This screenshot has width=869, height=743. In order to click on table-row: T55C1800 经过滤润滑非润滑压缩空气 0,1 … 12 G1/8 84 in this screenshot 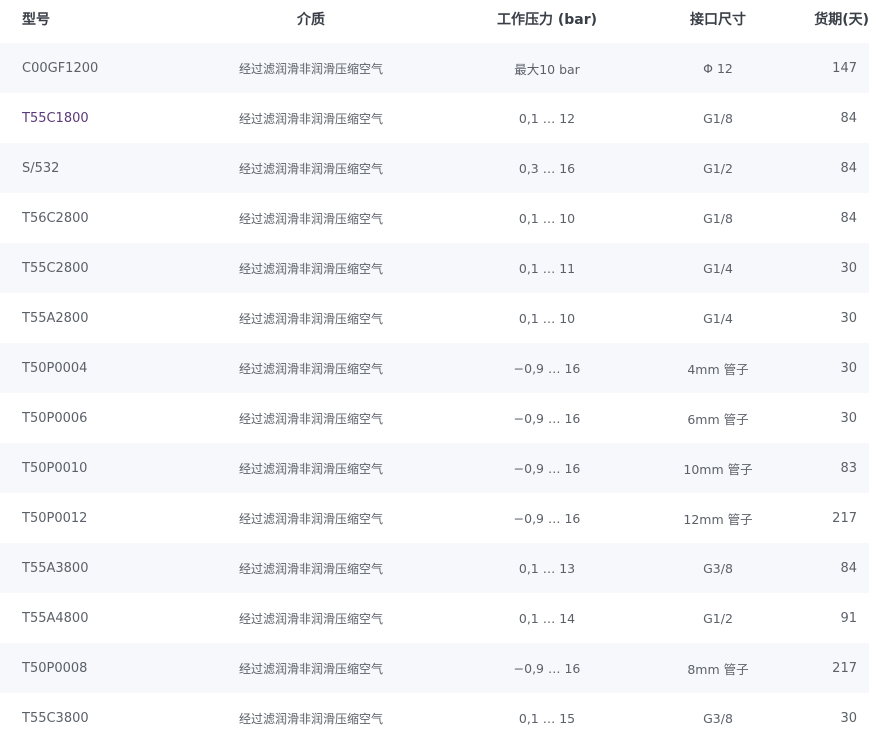, I will do `click(434, 118)`.